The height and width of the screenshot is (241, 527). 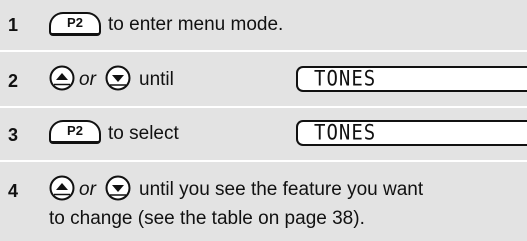 I want to click on step-text-line-1: until you see the feature you want, so click(x=281, y=189).